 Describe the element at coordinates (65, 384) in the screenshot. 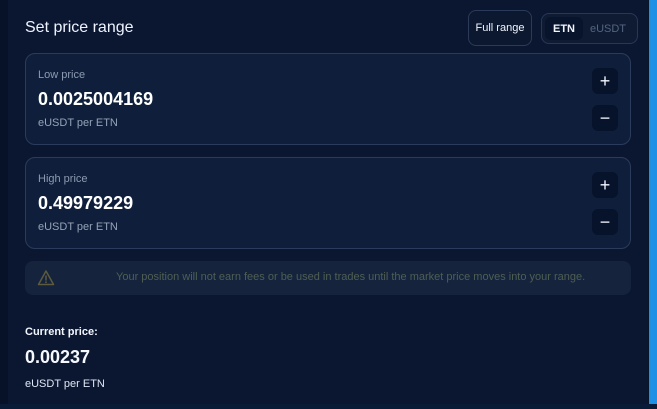

I see `current-price-unit: eUSDT per ETN` at that location.